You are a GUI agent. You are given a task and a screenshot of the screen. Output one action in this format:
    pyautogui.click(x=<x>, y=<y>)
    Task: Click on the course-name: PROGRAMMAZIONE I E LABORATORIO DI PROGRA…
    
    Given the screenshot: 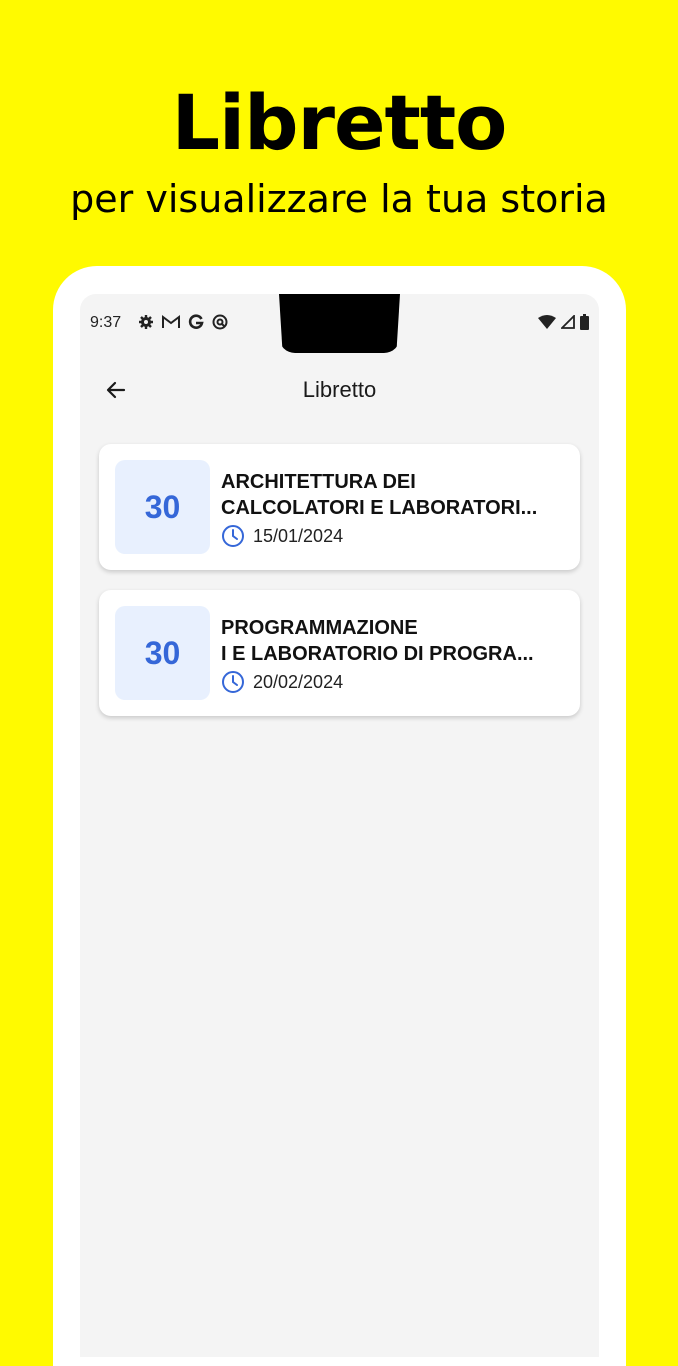 What is the action you would take?
    pyautogui.click(x=393, y=641)
    